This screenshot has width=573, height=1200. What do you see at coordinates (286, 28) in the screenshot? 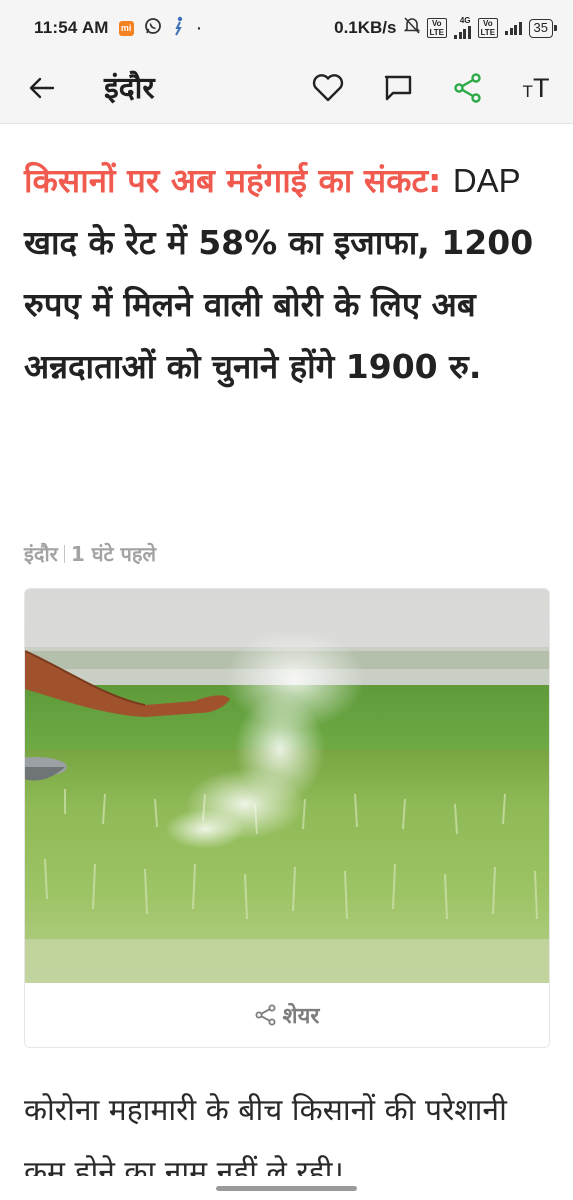
I see `status-bar: 11:54 AM mi · 0.1KB/s Vo LTE 4G Vo LTE 35` at bounding box center [286, 28].